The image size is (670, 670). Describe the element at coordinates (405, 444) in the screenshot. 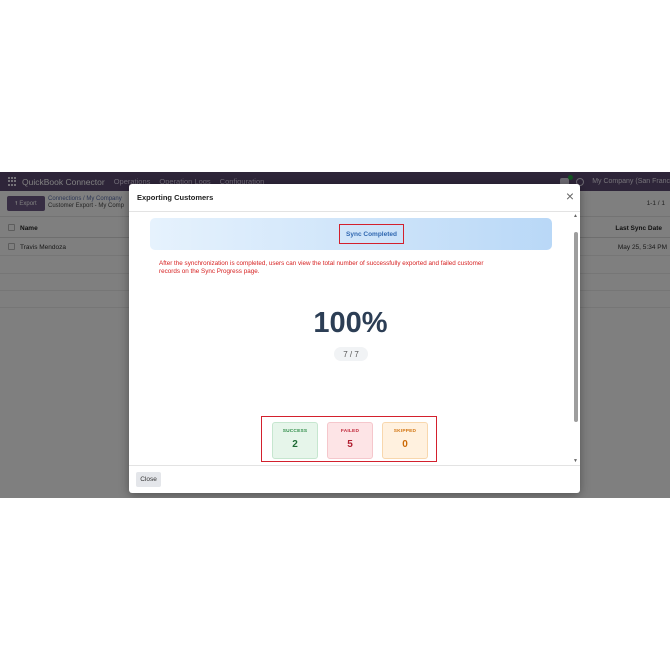

I see `skipped-value: 0` at that location.